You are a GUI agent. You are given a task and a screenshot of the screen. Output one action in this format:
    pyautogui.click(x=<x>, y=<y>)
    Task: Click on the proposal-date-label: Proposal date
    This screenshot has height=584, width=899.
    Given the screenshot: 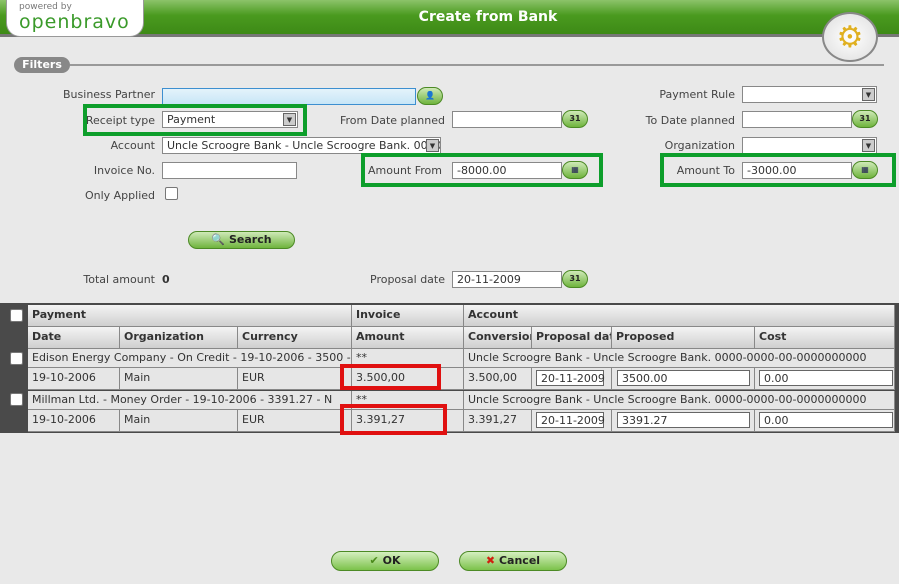 What is the action you would take?
    pyautogui.click(x=407, y=279)
    